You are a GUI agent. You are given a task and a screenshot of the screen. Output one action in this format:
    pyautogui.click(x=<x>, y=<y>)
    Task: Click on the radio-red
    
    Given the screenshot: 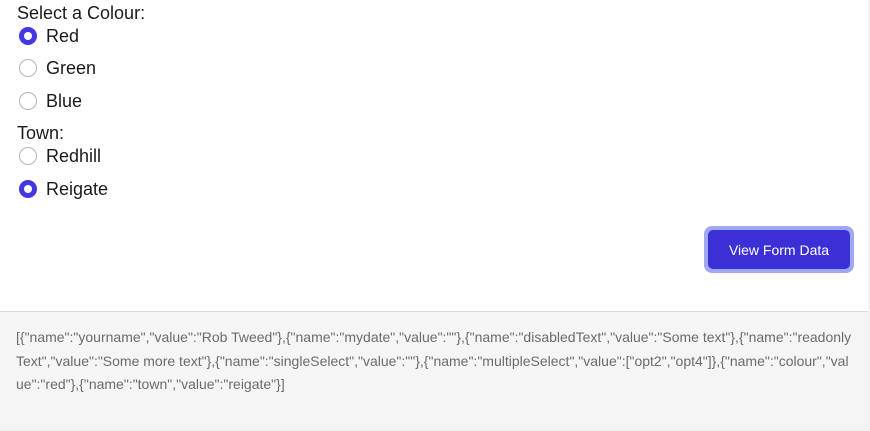 What is the action you would take?
    pyautogui.click(x=28, y=36)
    